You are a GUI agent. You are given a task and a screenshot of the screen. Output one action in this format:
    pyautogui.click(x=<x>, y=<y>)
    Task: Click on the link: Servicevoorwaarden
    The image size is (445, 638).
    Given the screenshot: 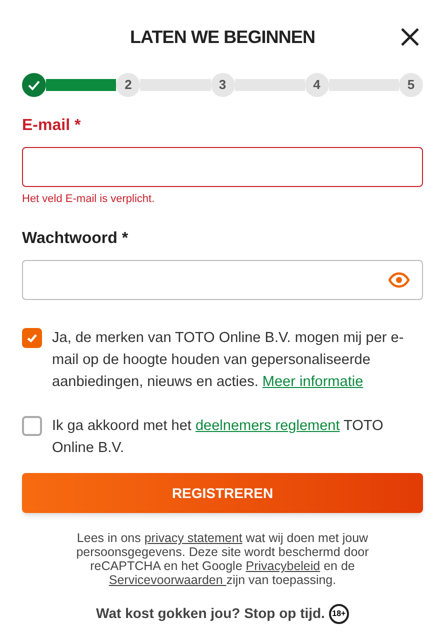 What is the action you would take?
    pyautogui.click(x=167, y=580)
    